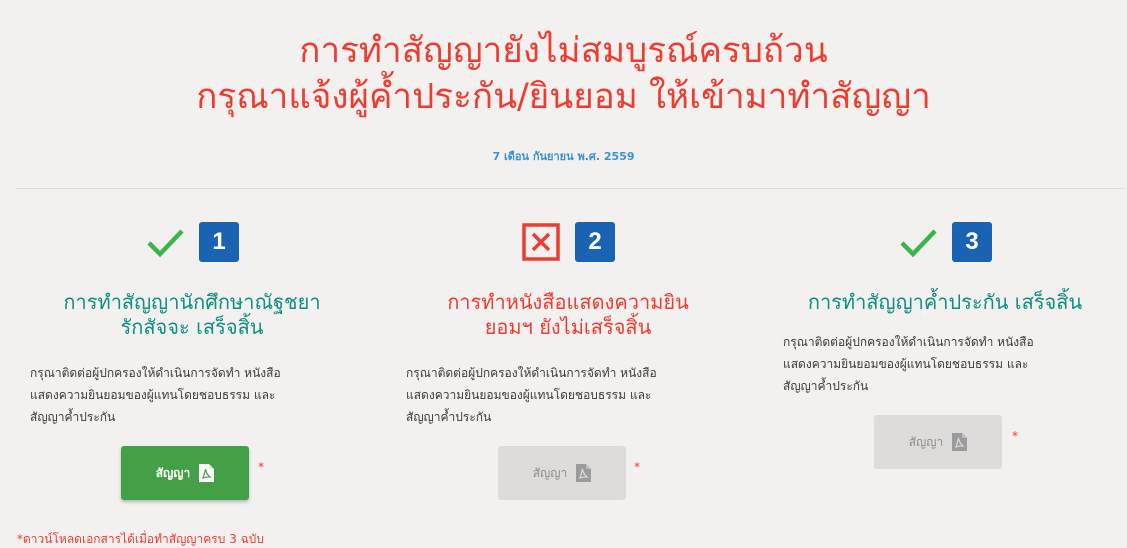  I want to click on step-3-icons: 3, so click(945, 242).